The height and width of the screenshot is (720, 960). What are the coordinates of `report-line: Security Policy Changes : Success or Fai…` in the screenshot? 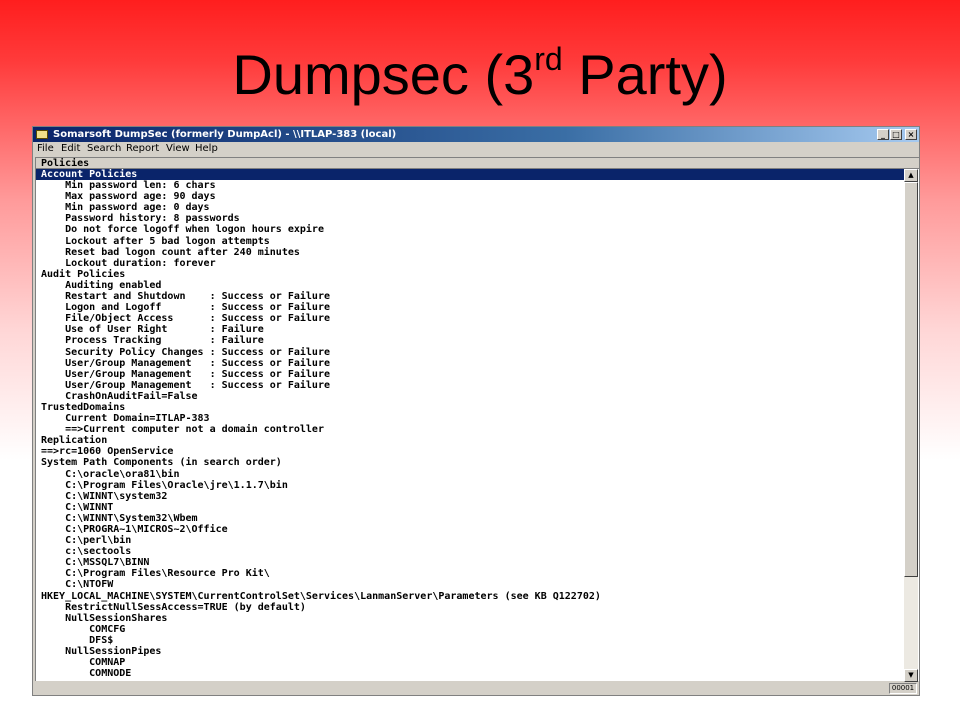 It's located at (470, 352).